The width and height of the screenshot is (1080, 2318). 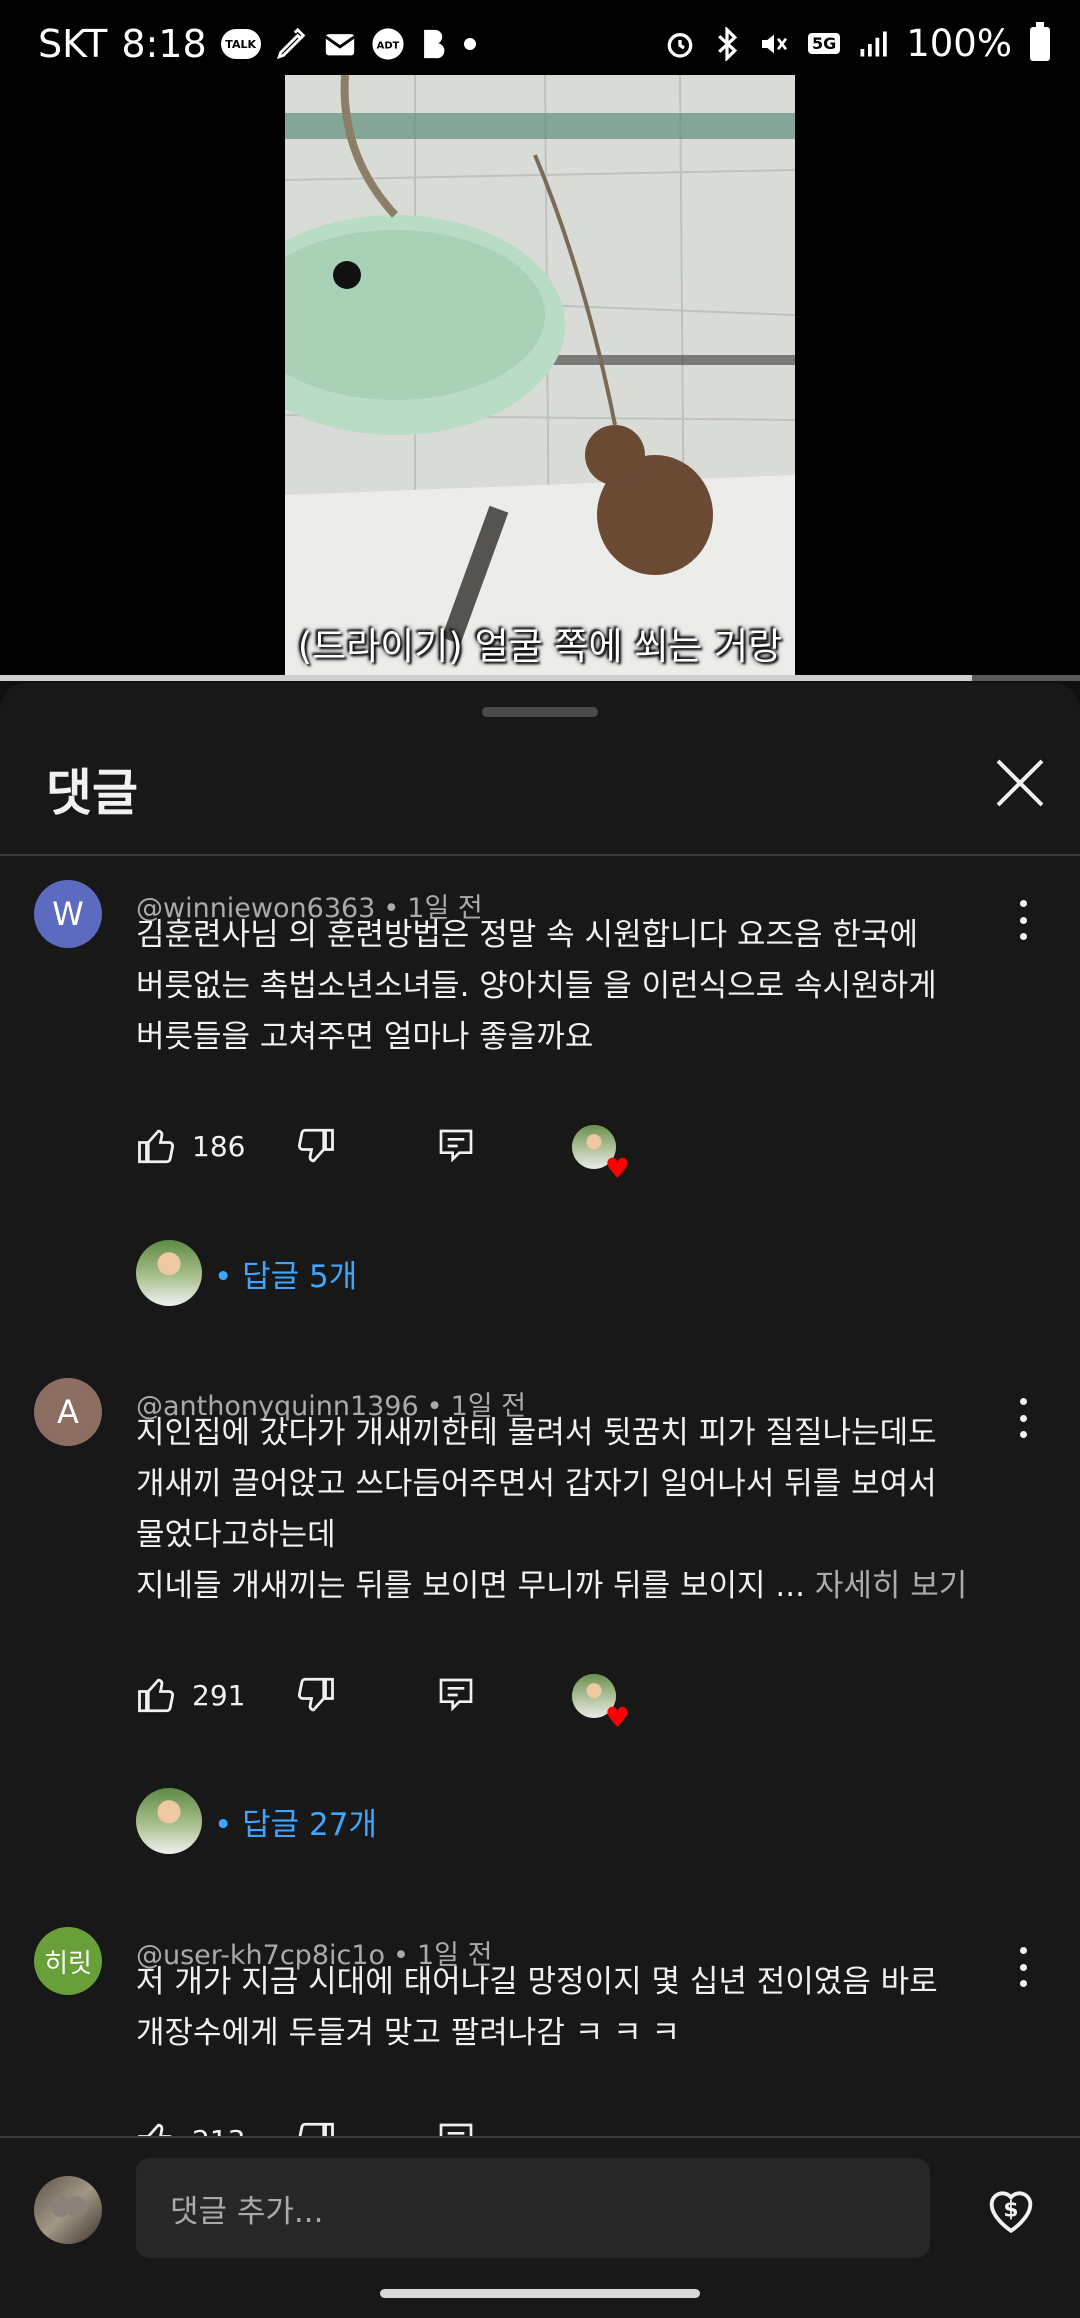 I want to click on carrier-label: SKT, so click(x=73, y=44).